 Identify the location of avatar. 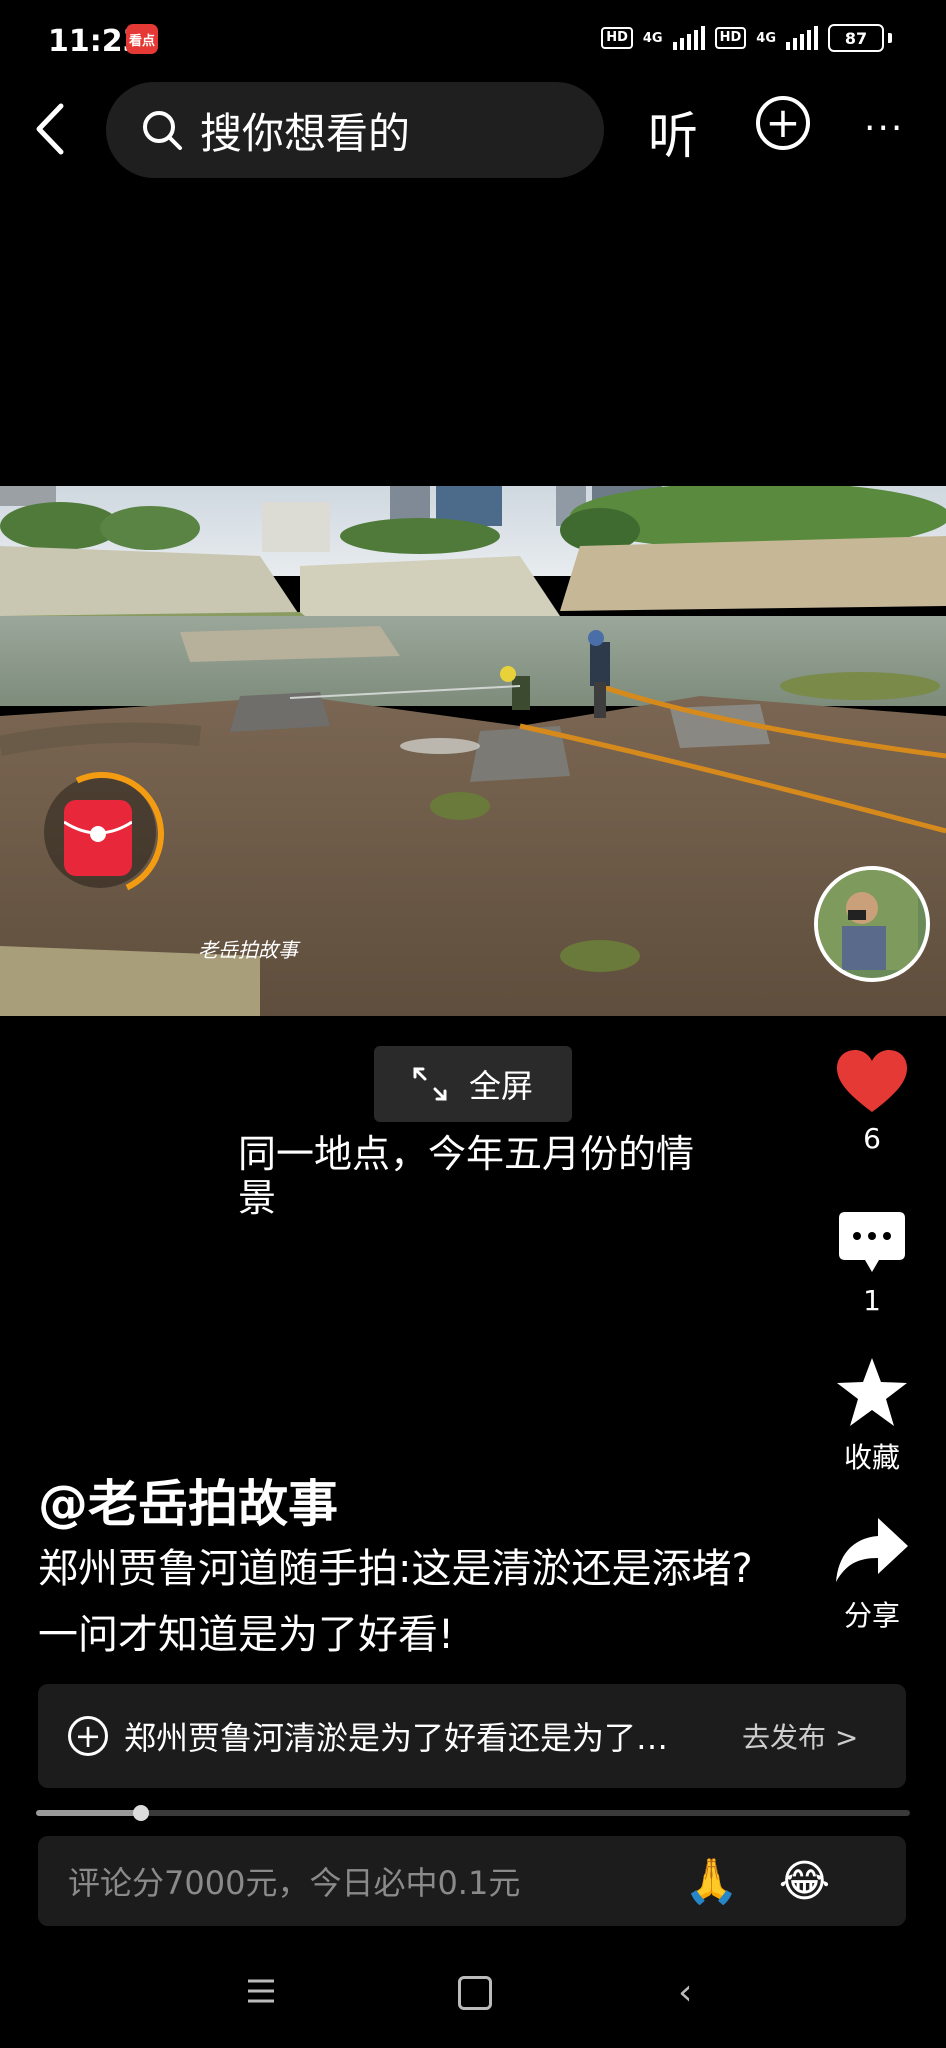
(872, 924).